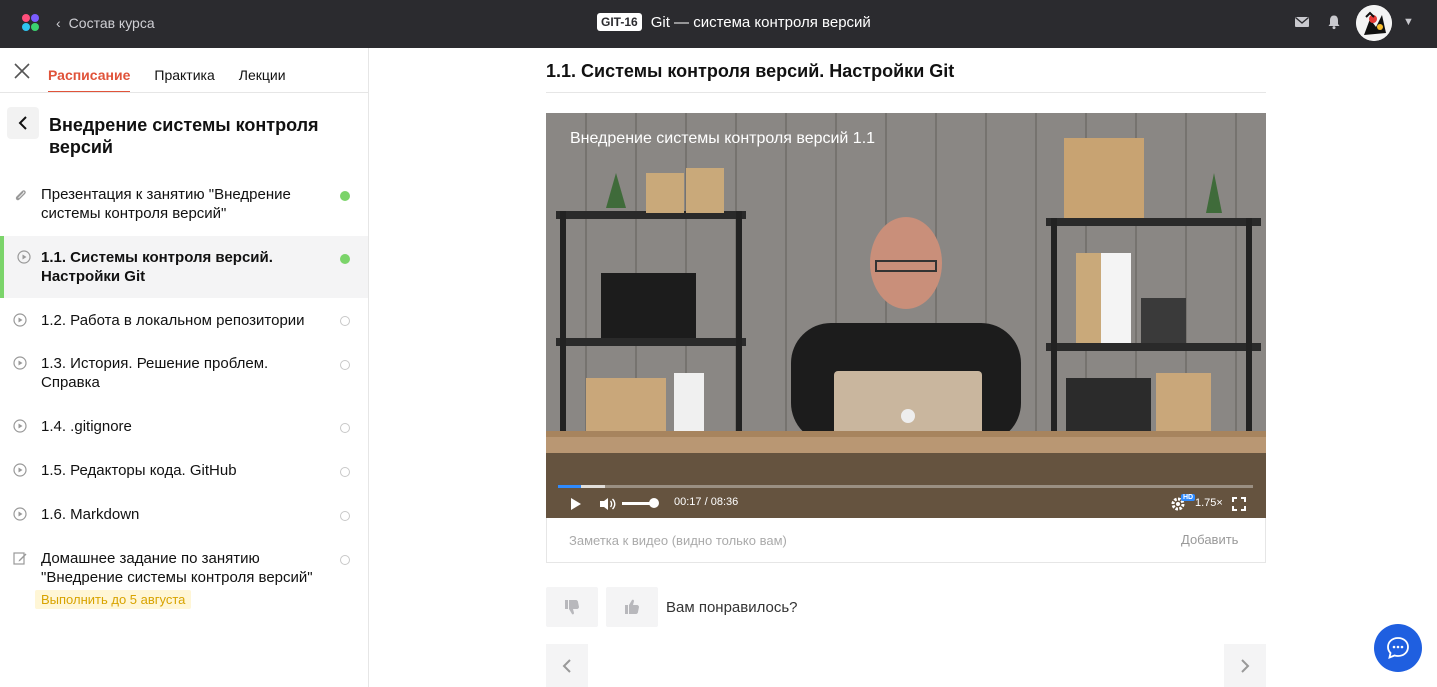 Image resolution: width=1437 pixels, height=687 pixels. What do you see at coordinates (184, 428) in the screenshot?
I see `lesson-item-1-4: 1.4. .gitignore` at bounding box center [184, 428].